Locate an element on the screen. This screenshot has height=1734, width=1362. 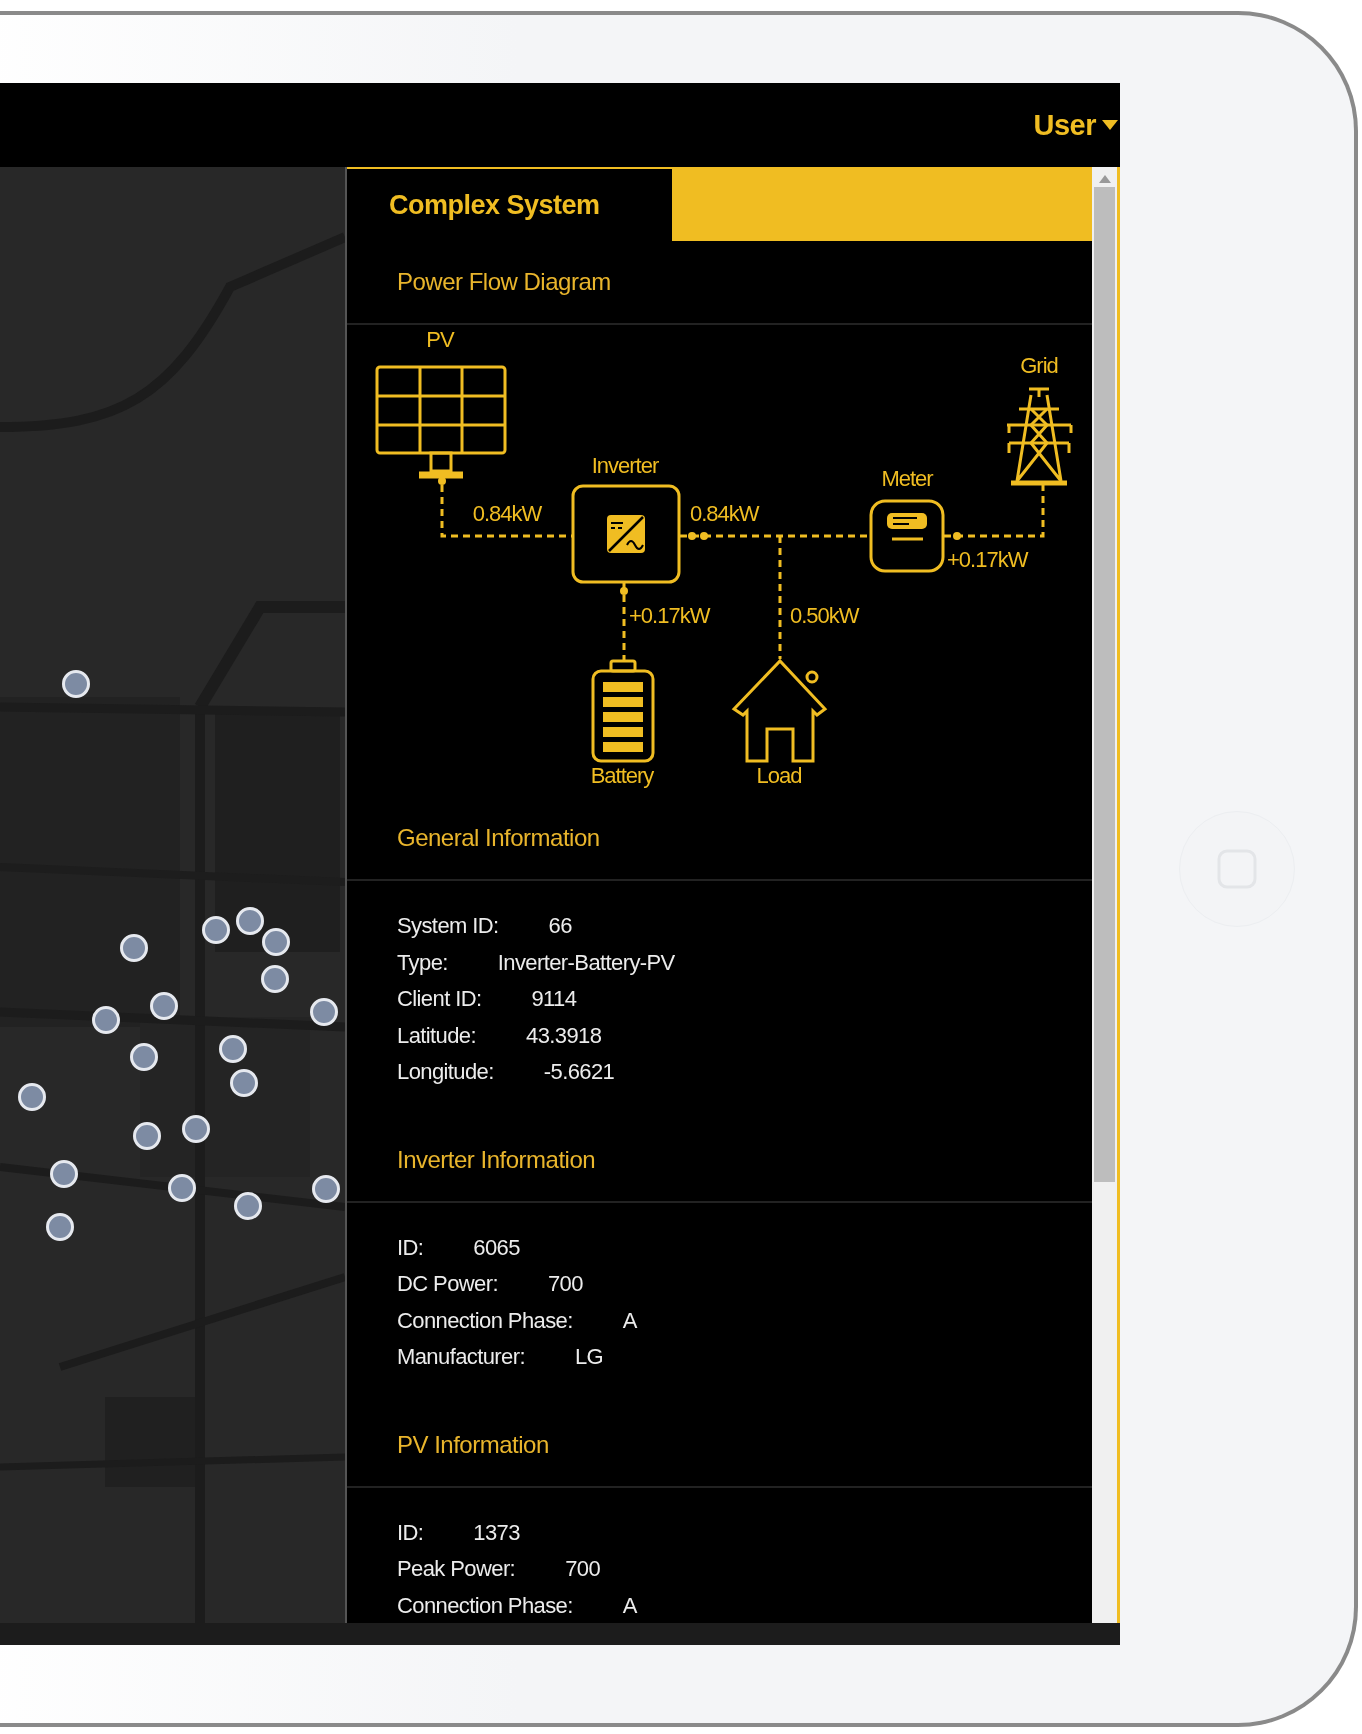
node-label: Battery is located at coordinates (622, 775).